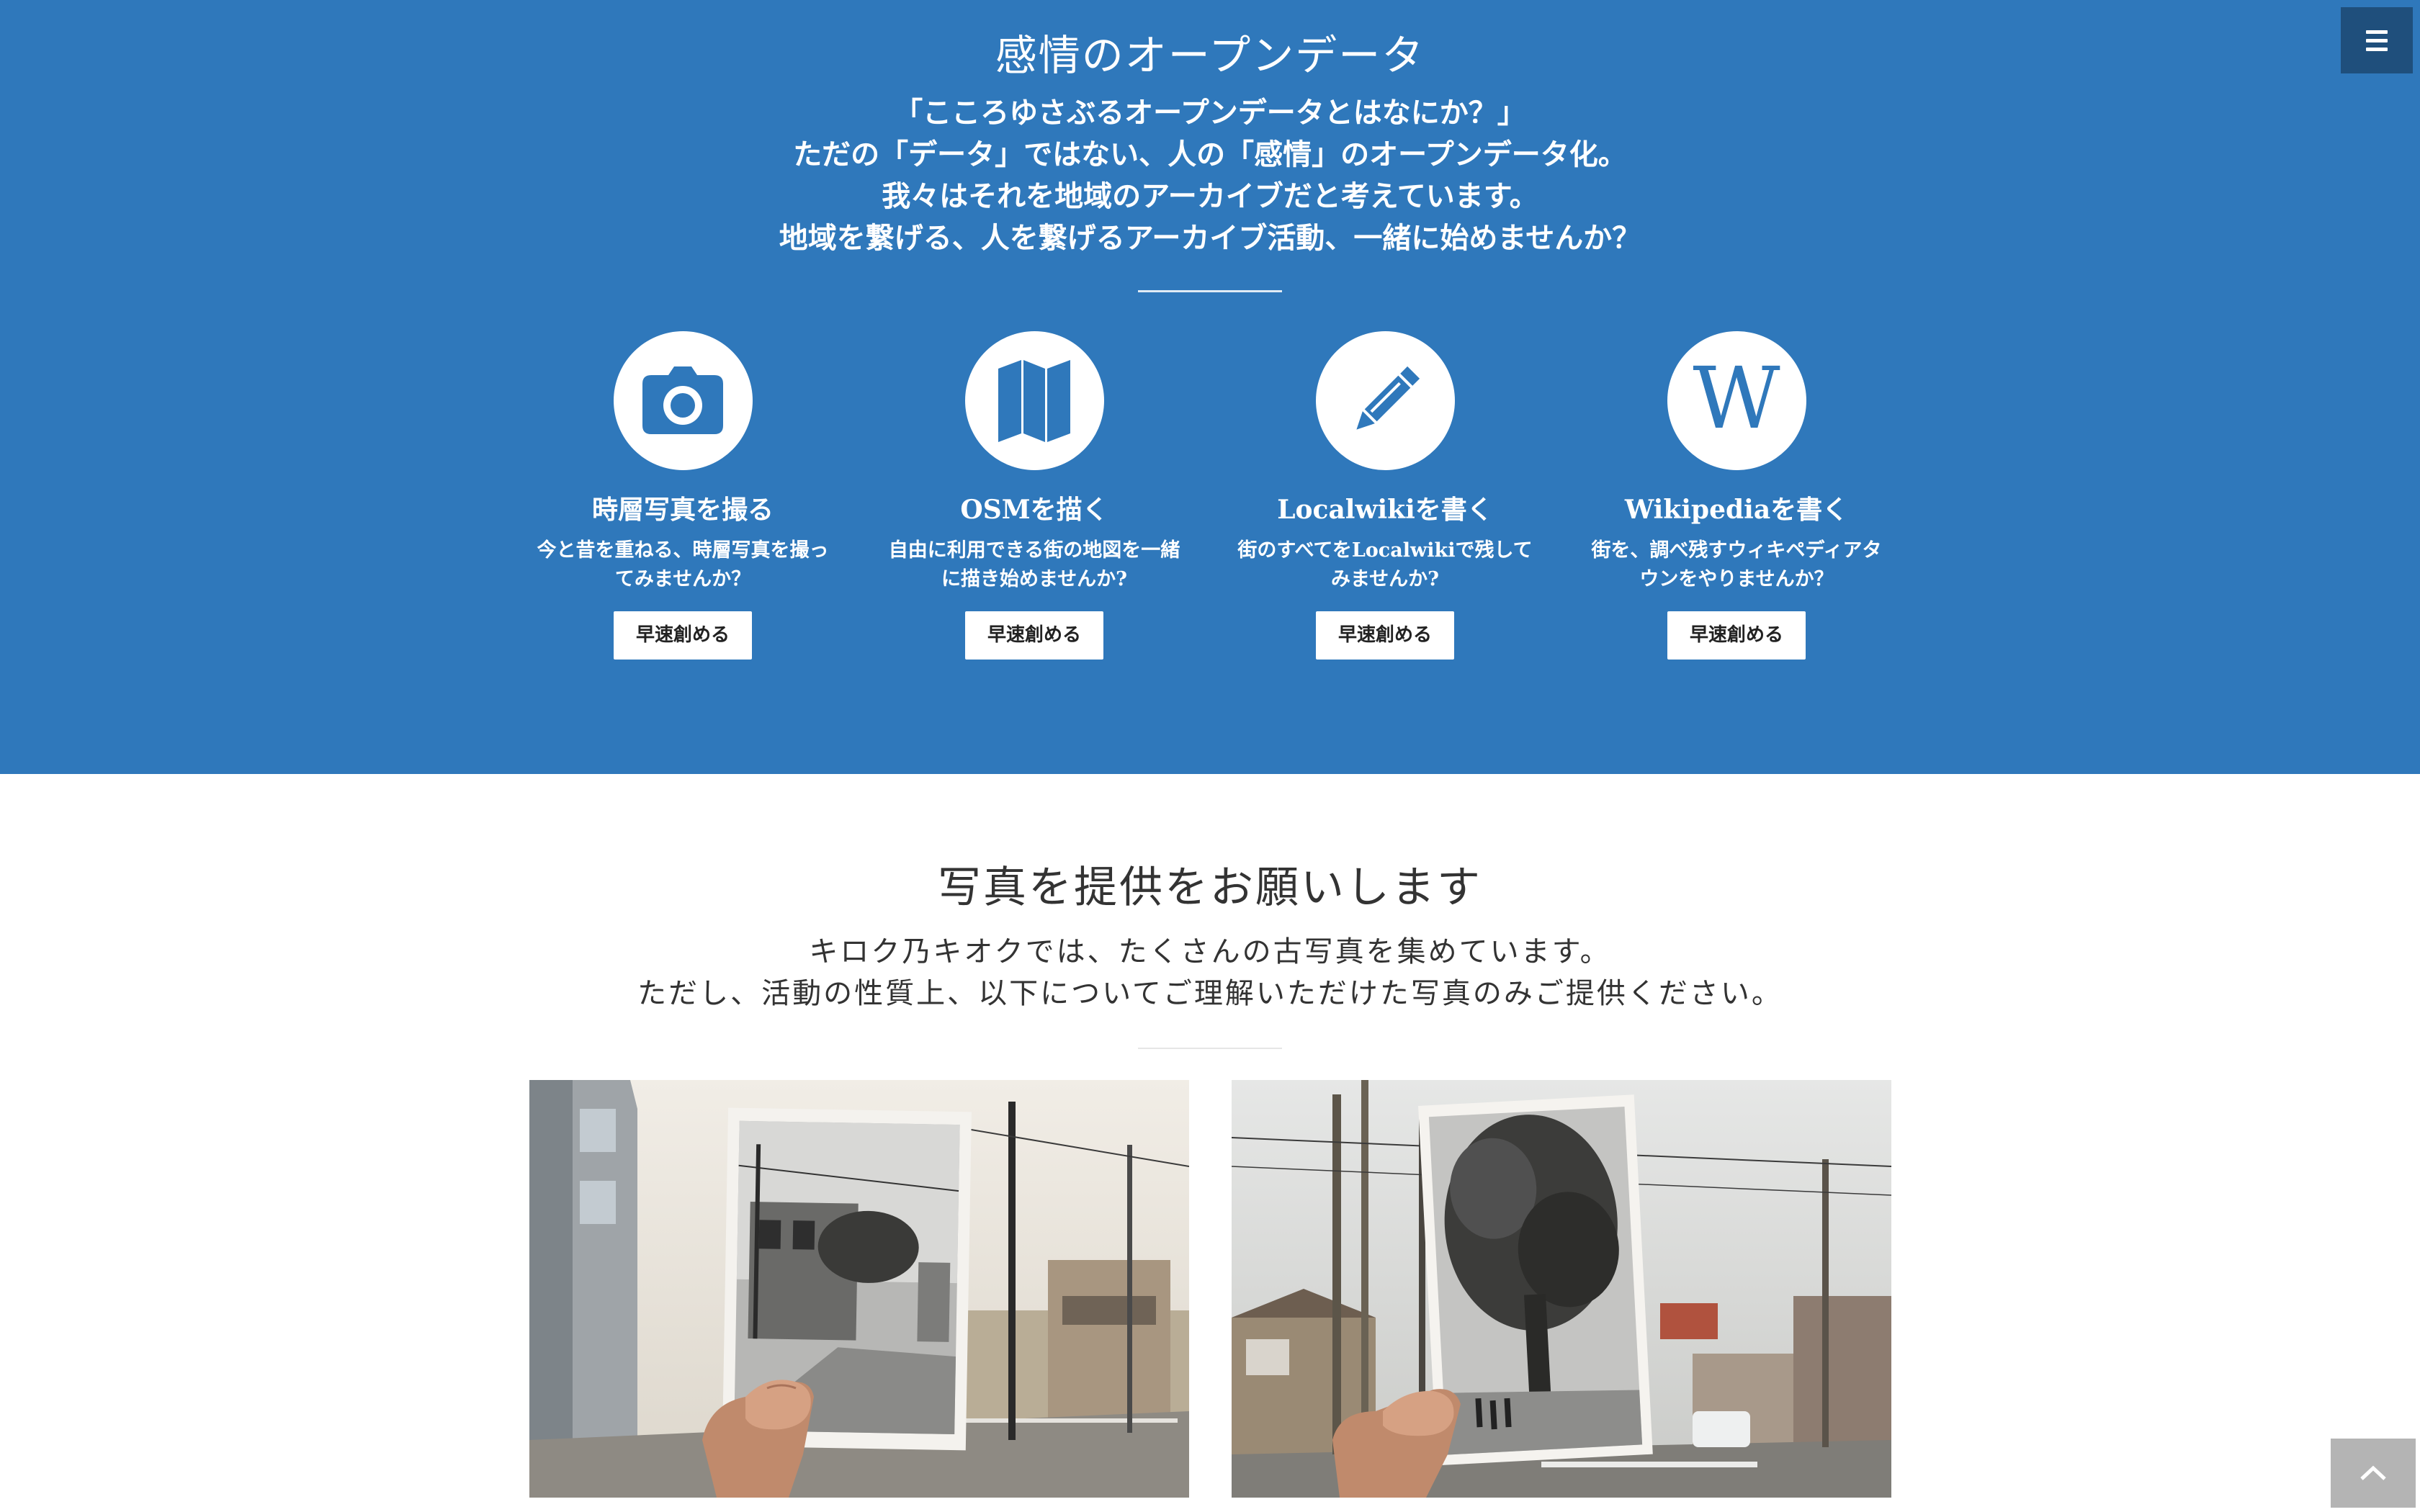  I want to click on section-lead-line: ただし、活動の性質上、以下についてご理解いただけた写真のみご提供ください。, so click(1210, 993).